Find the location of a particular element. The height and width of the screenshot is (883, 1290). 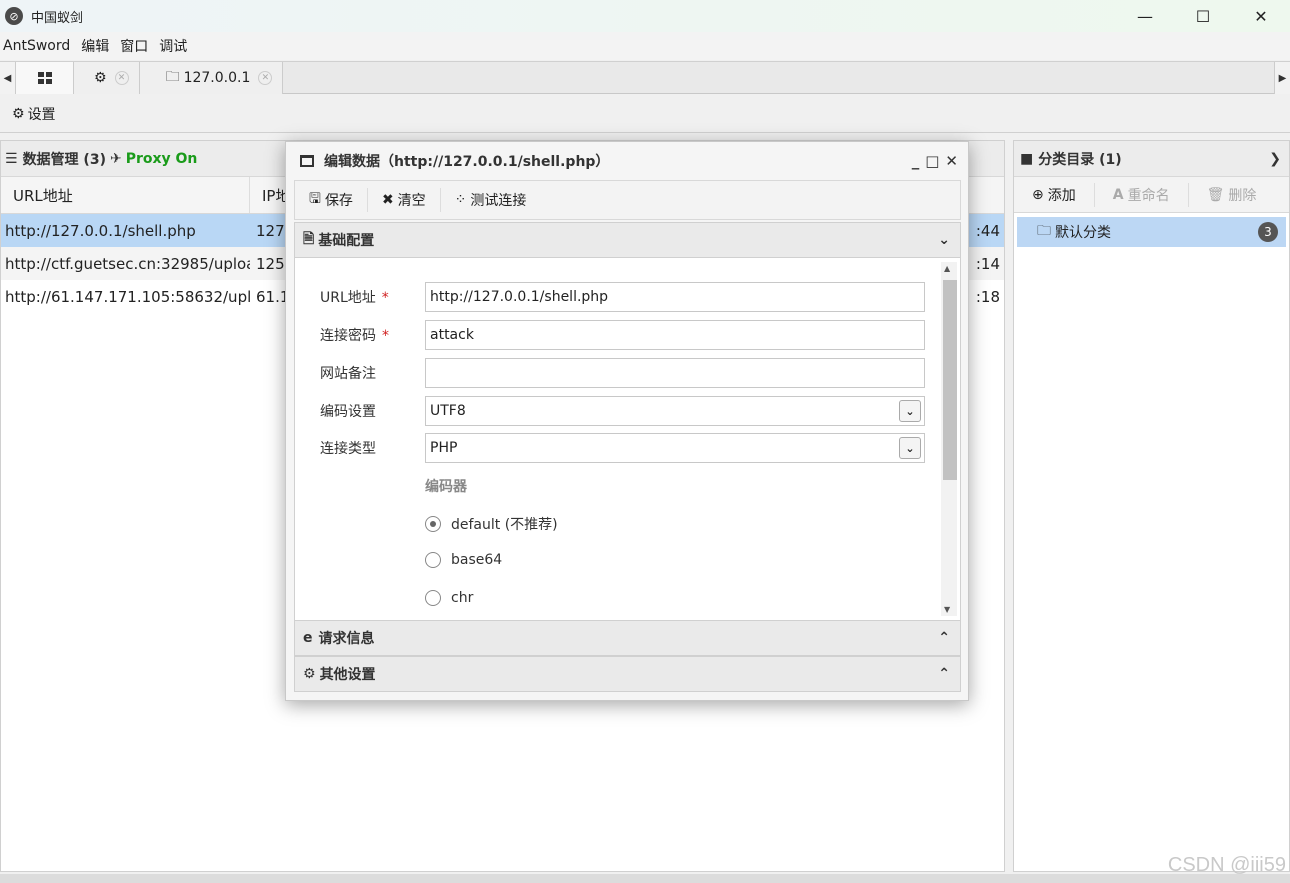

list-icon: ☰ is located at coordinates (11, 158).